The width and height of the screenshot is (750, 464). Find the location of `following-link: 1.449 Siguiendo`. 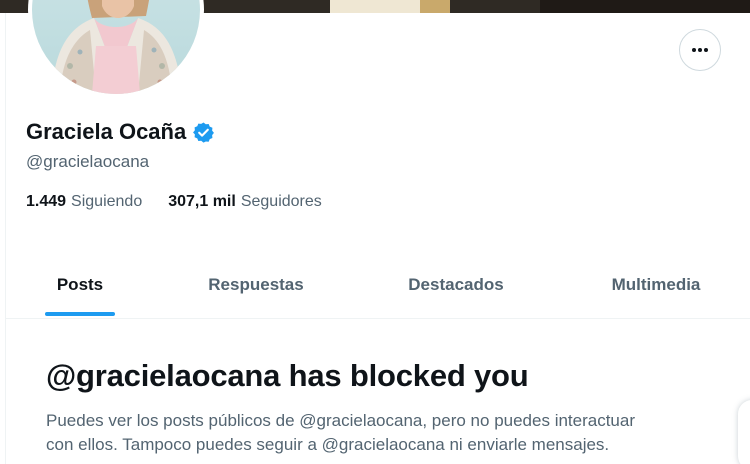

following-link: 1.449 Siguiendo is located at coordinates (84, 202).